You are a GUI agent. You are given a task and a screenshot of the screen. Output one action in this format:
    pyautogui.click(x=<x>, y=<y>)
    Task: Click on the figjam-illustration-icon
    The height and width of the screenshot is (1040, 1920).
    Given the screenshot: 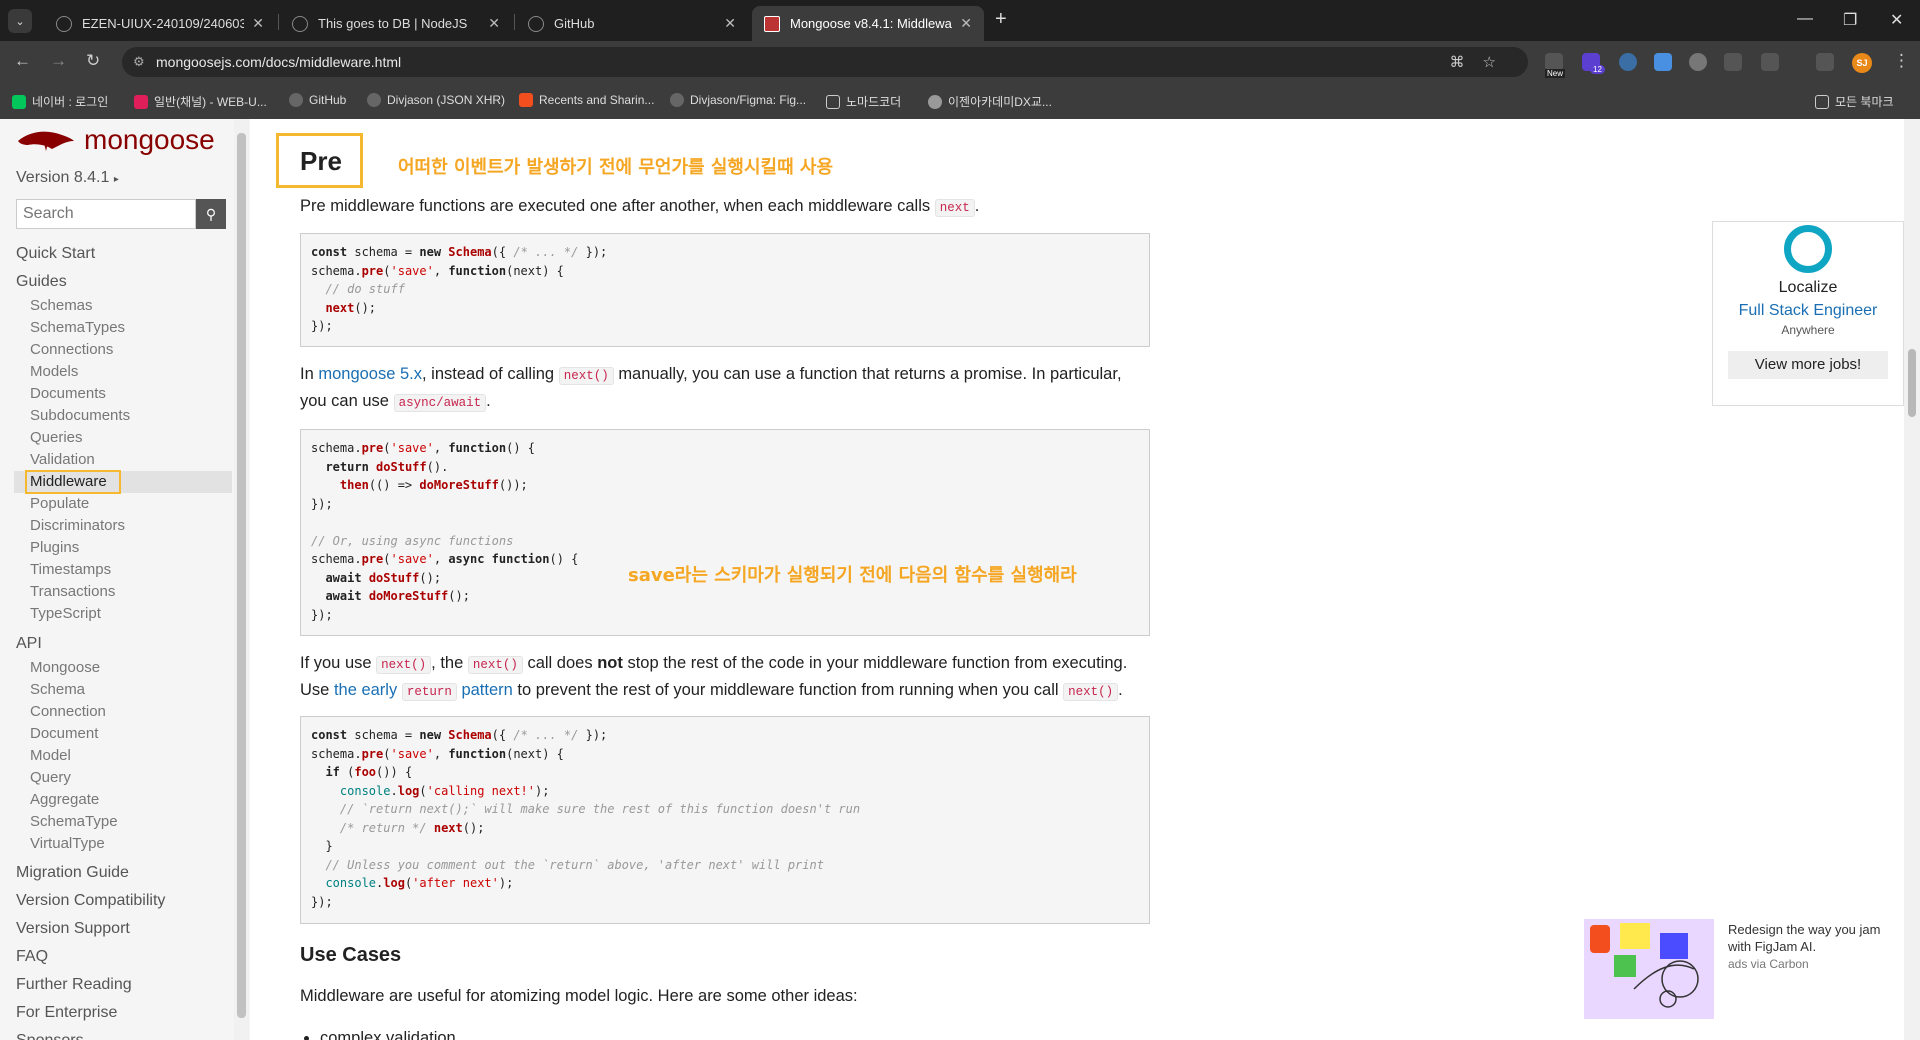 What is the action you would take?
    pyautogui.click(x=1644, y=965)
    